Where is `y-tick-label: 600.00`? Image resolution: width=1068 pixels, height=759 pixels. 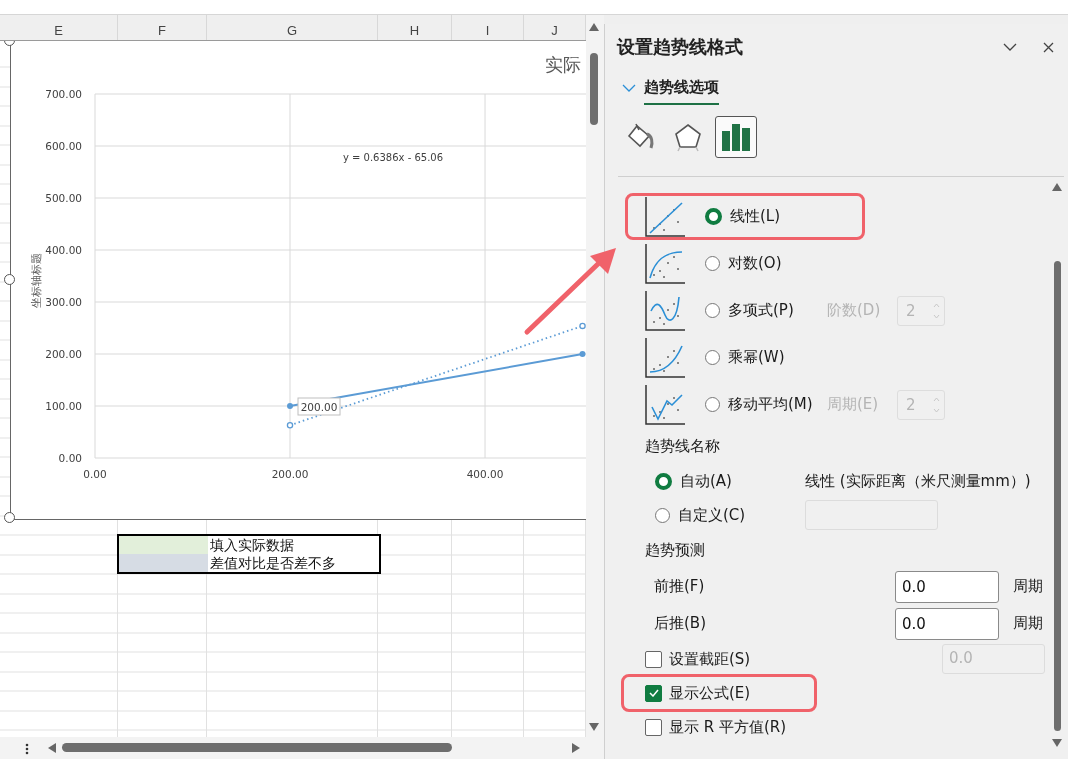 y-tick-label: 600.00 is located at coordinates (63, 146).